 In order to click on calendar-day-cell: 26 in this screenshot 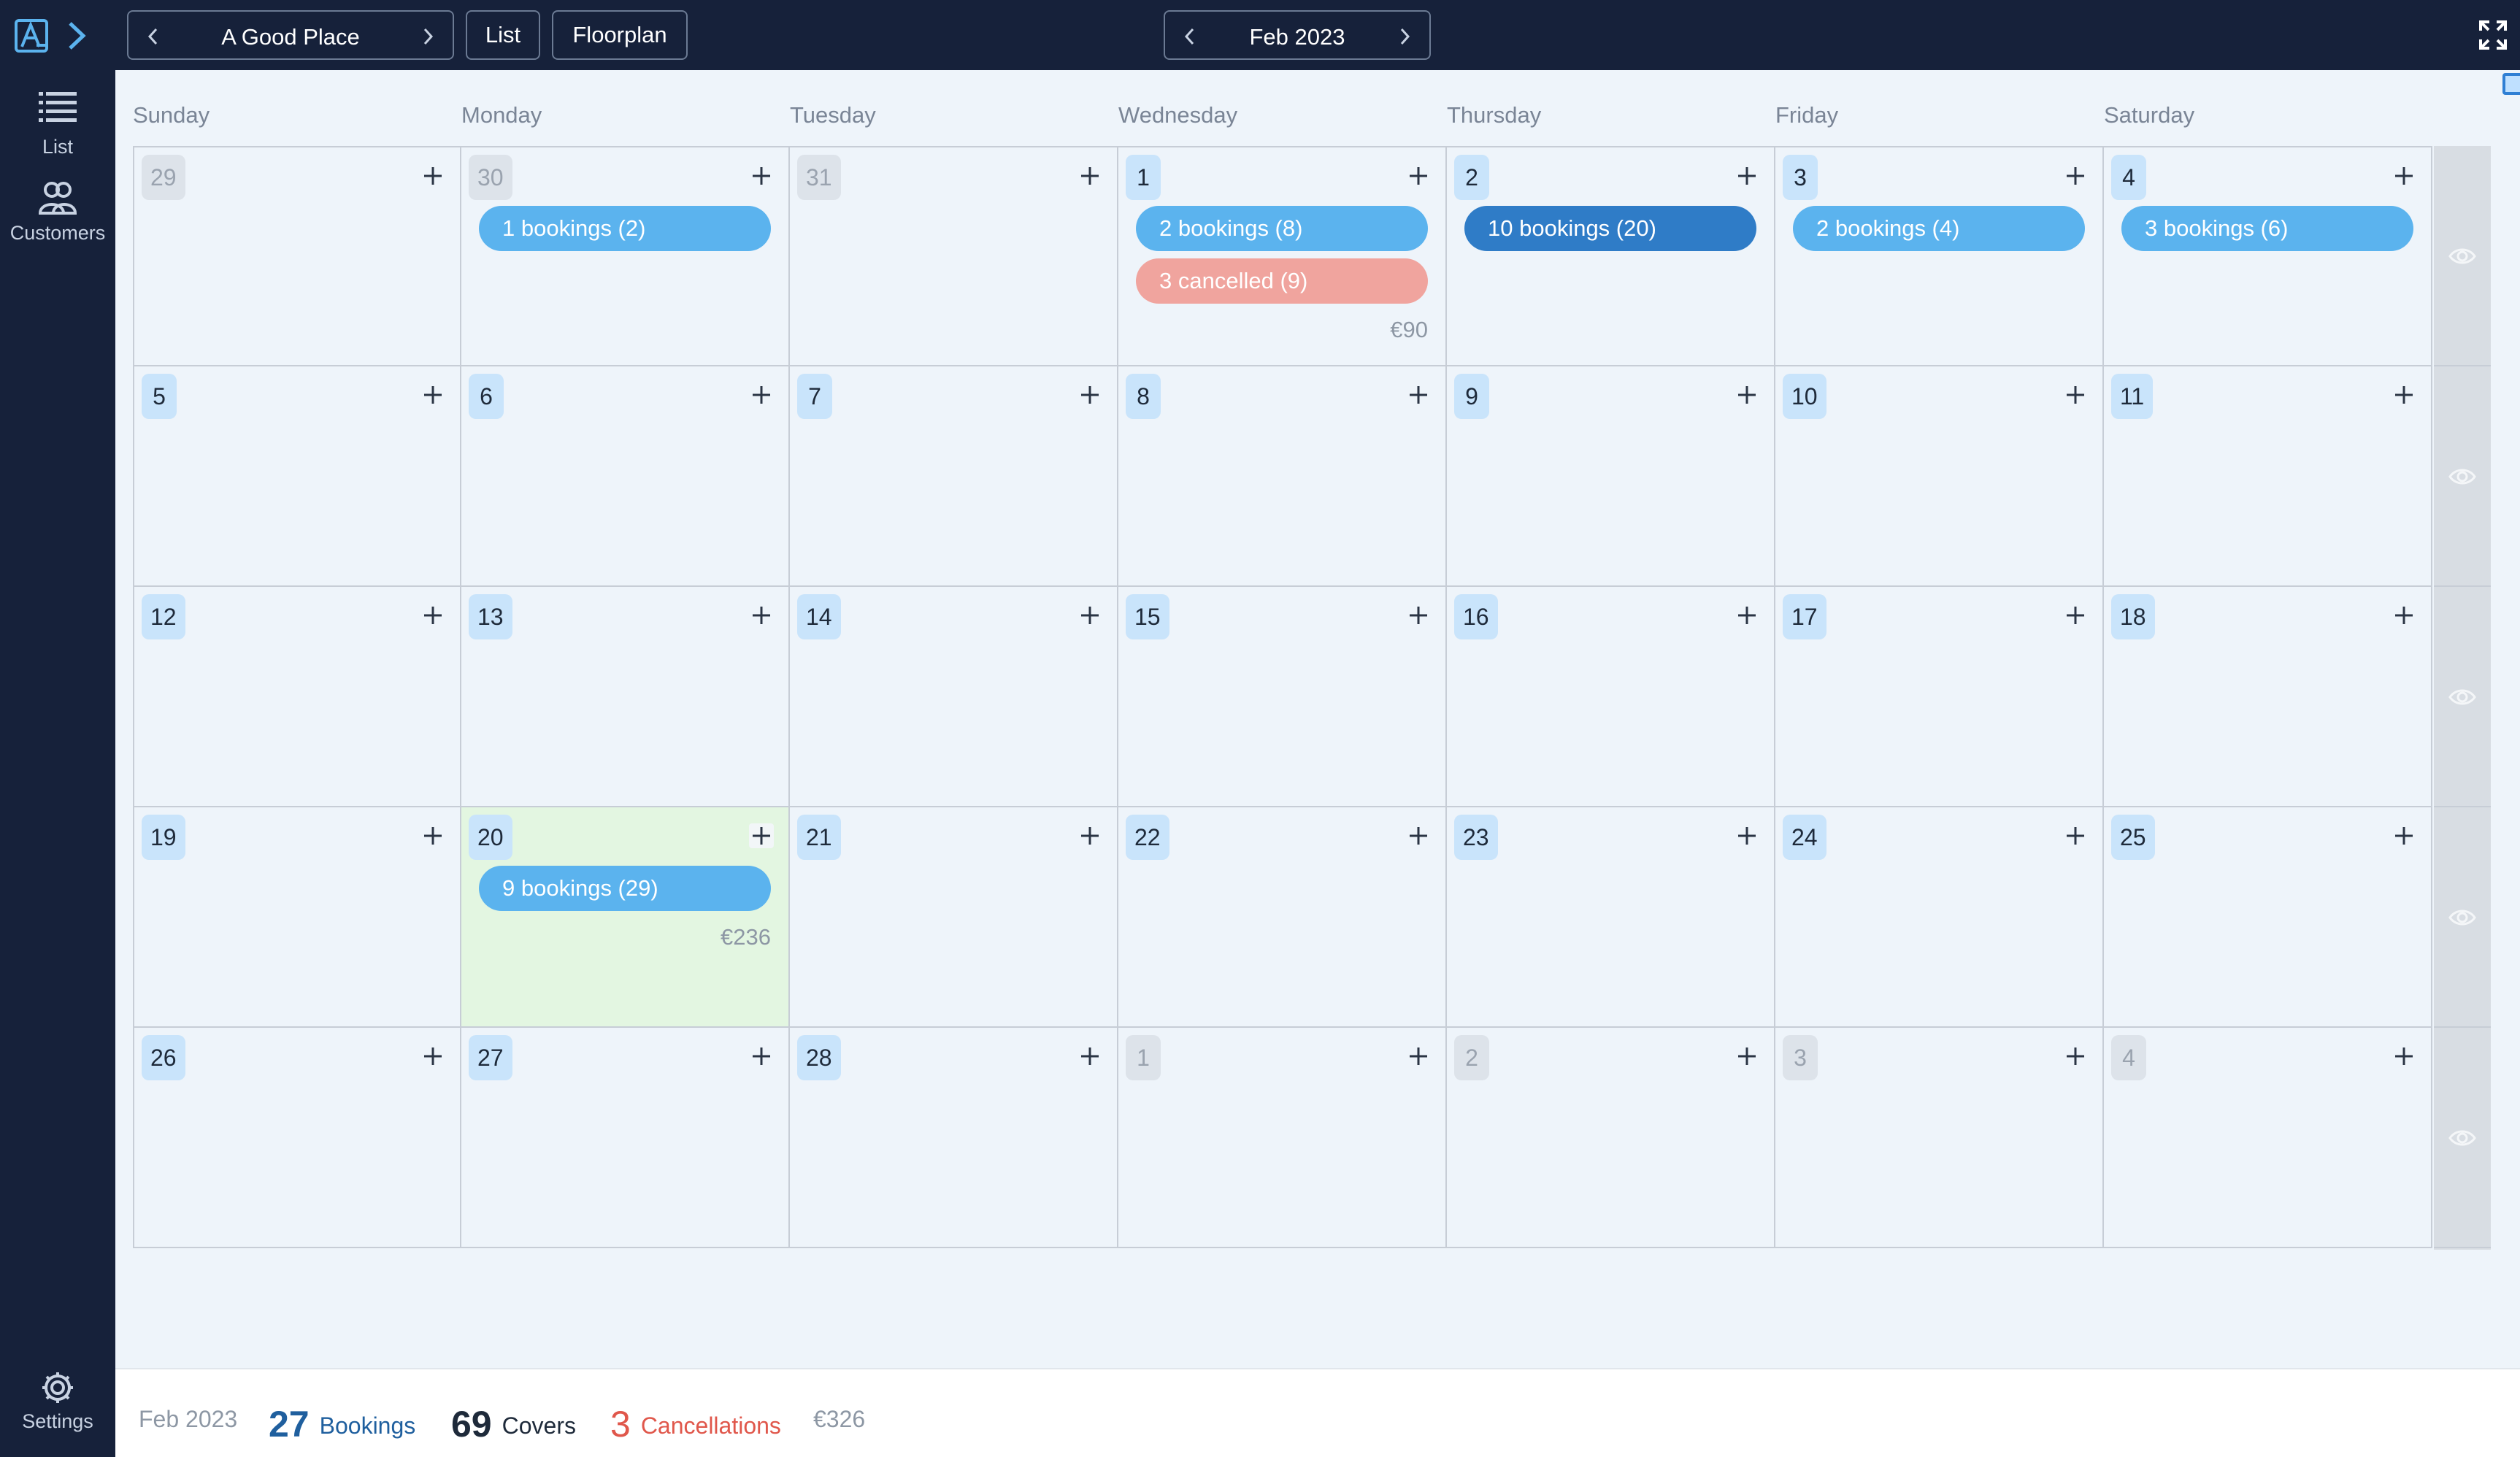, I will do `click(297, 1138)`.